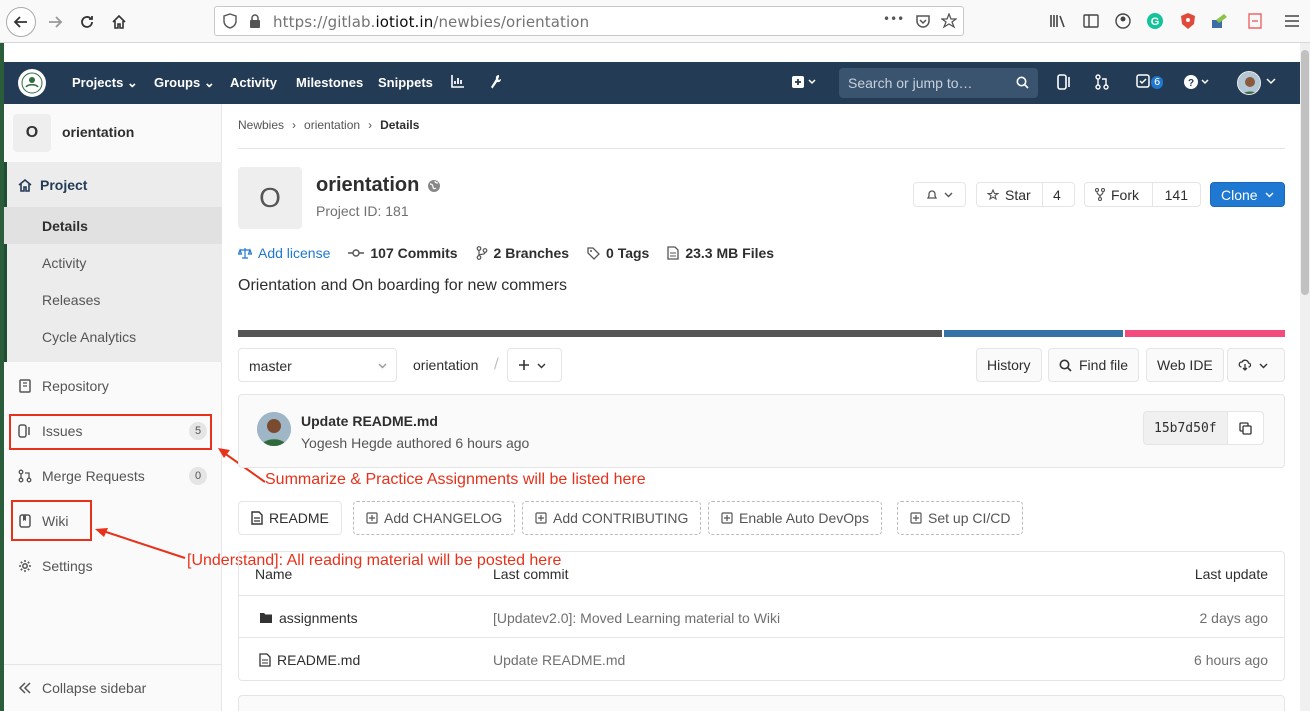  I want to click on download-icon, so click(1255, 21).